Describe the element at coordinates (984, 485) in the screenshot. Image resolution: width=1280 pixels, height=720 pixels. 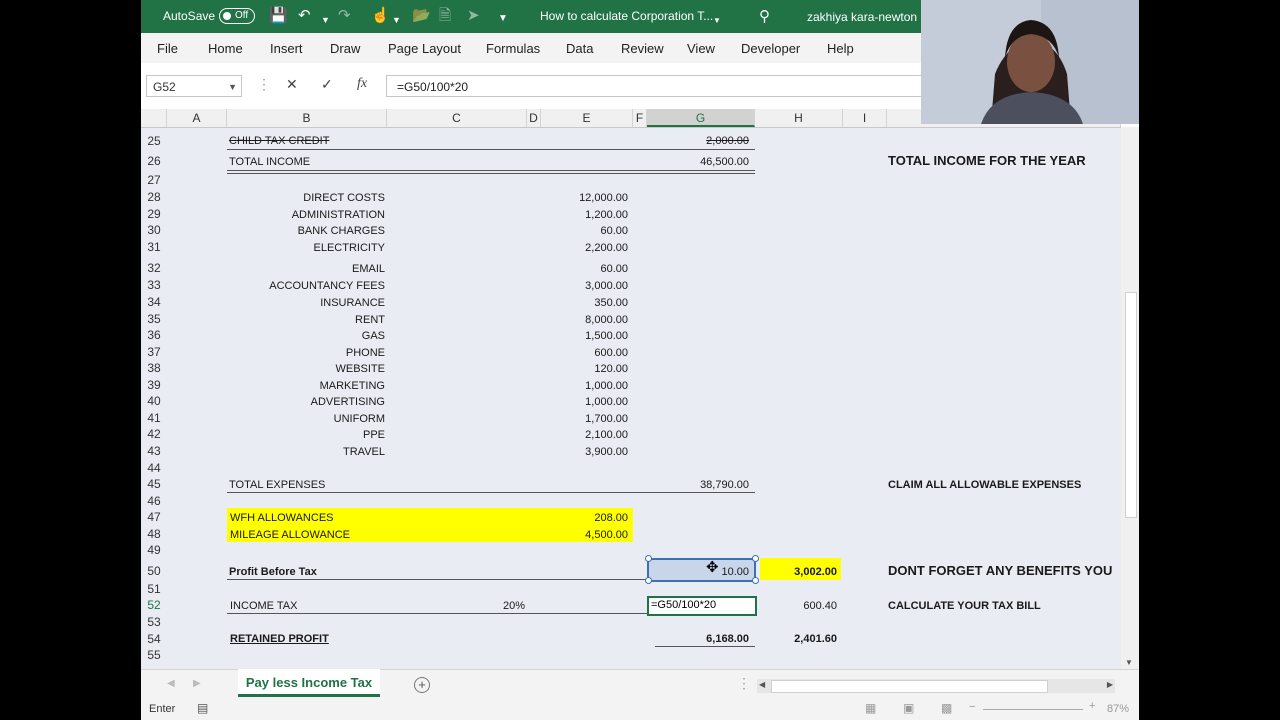
I see `total-expenses-note: CLAIM ALL ALLOWABLE EXPENSES` at that location.